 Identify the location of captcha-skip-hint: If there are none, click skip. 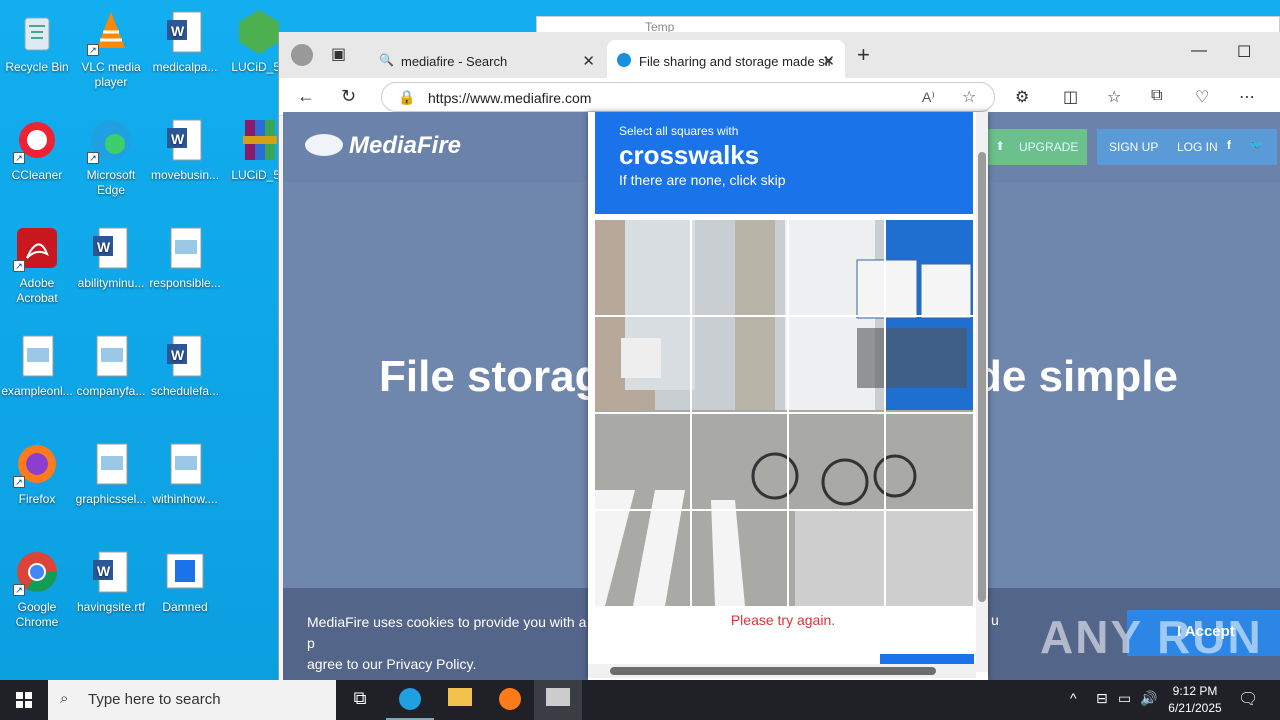
(702, 180).